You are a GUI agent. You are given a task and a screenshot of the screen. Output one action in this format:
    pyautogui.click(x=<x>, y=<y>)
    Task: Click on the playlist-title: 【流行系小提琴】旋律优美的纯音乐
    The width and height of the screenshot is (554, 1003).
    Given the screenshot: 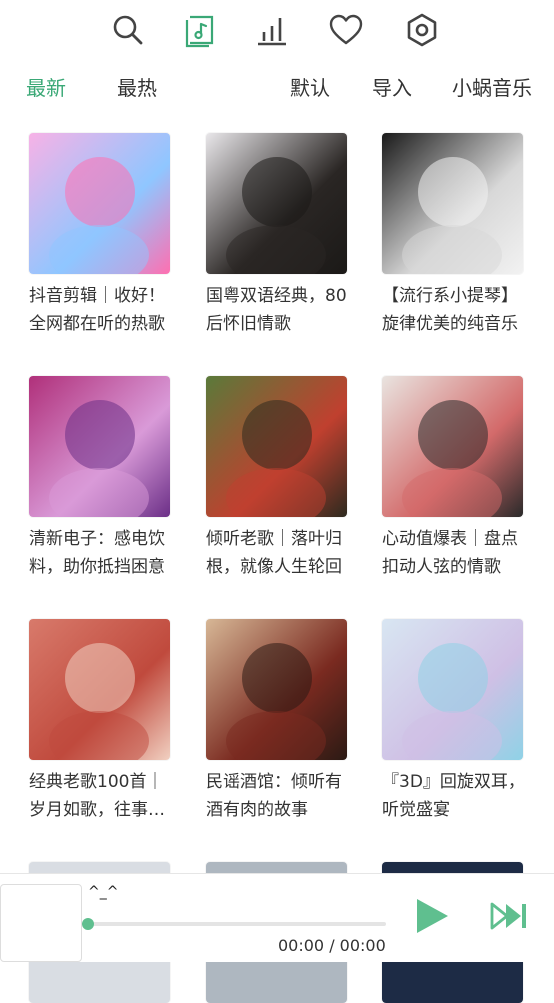 What is the action you would take?
    pyautogui.click(x=450, y=310)
    